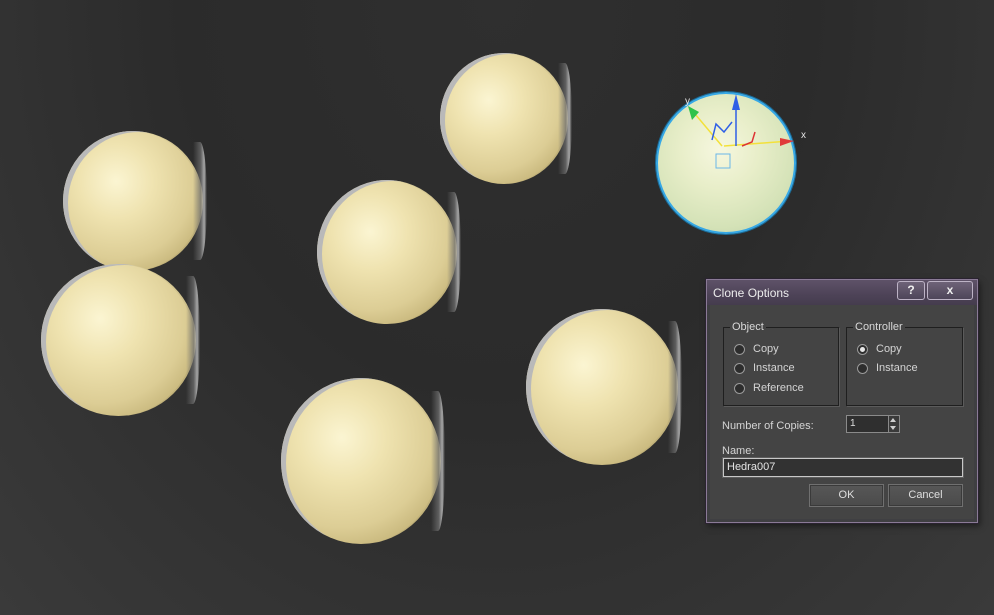 The width and height of the screenshot is (994, 615). What do you see at coordinates (893, 420) in the screenshot?
I see `spinner-up-icon` at bounding box center [893, 420].